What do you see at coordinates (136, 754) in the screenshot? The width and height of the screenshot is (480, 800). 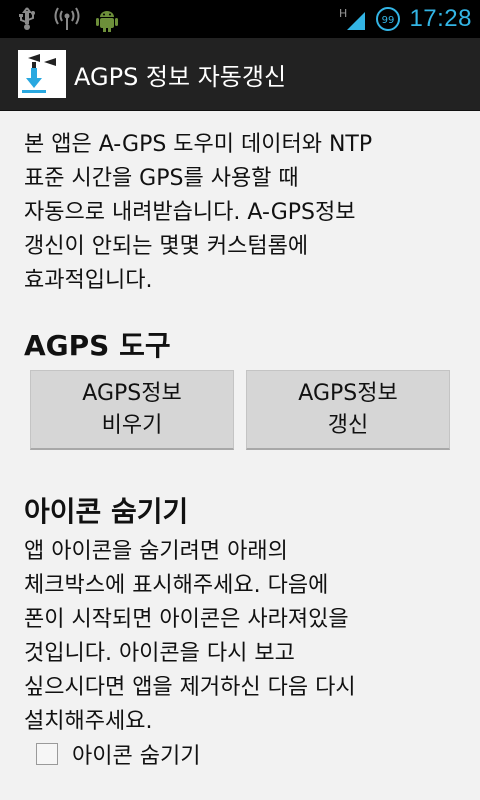 I see `hide-icon-checkbox-label: 아이콘 숨기기` at bounding box center [136, 754].